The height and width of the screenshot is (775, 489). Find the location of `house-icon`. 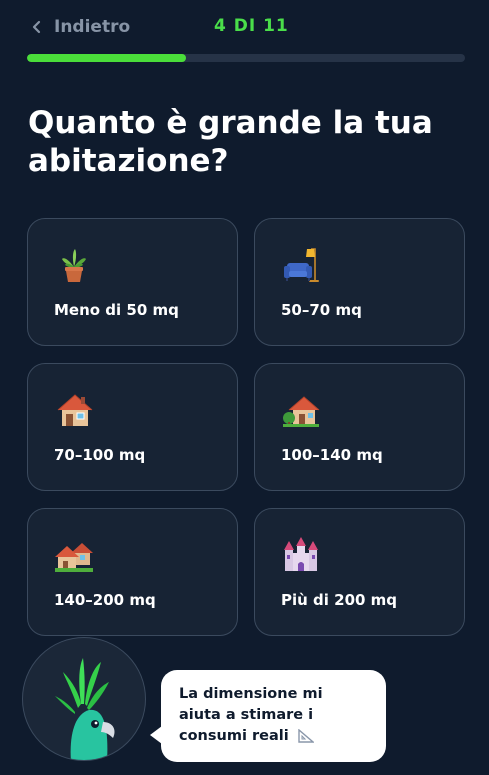

house-icon is located at coordinates (74, 410).